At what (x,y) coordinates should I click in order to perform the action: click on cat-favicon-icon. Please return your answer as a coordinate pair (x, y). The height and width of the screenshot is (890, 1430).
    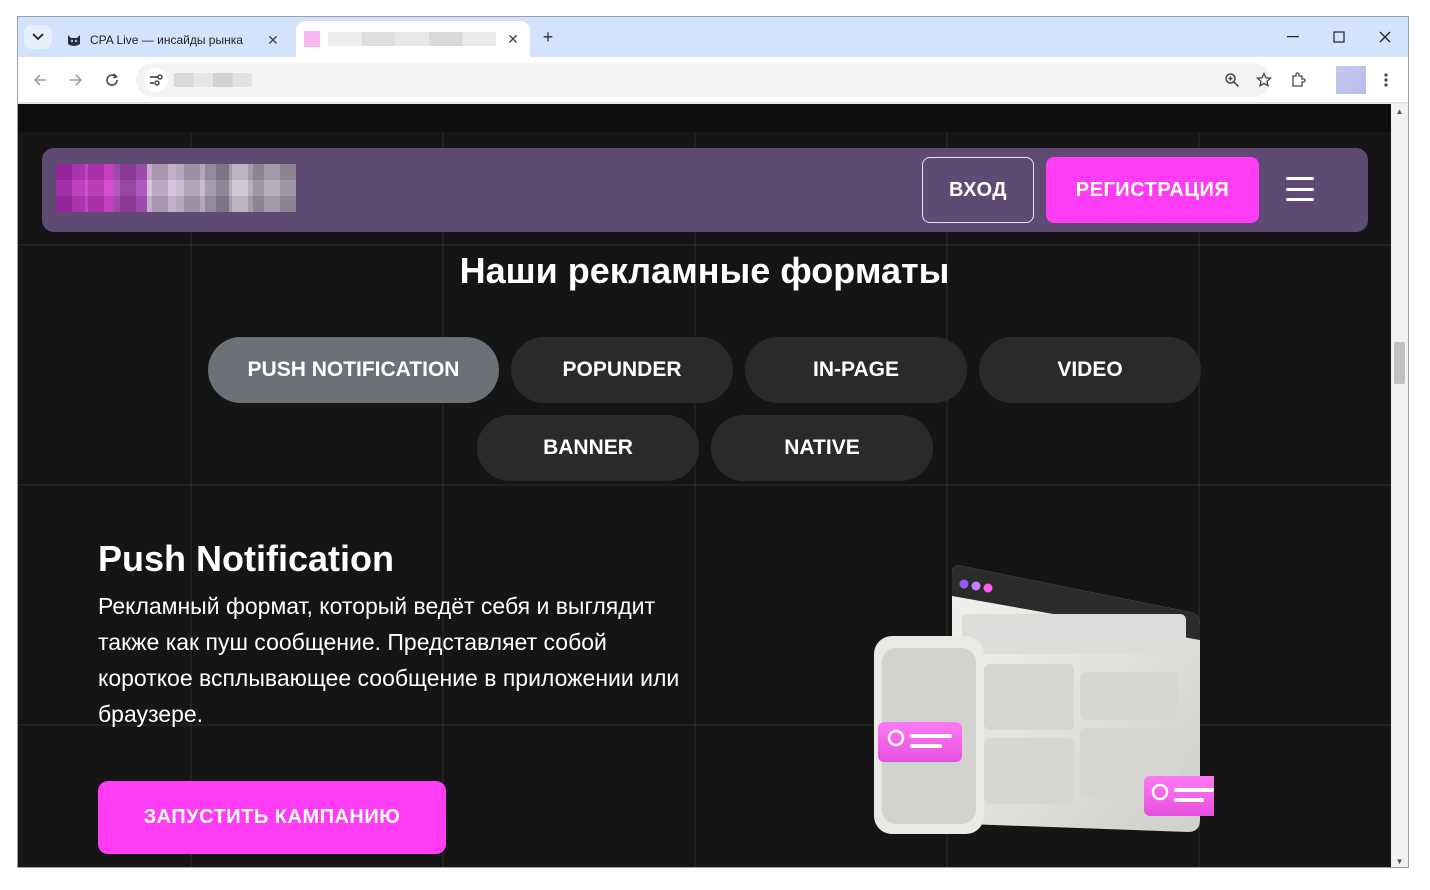
    Looking at the image, I should click on (74, 40).